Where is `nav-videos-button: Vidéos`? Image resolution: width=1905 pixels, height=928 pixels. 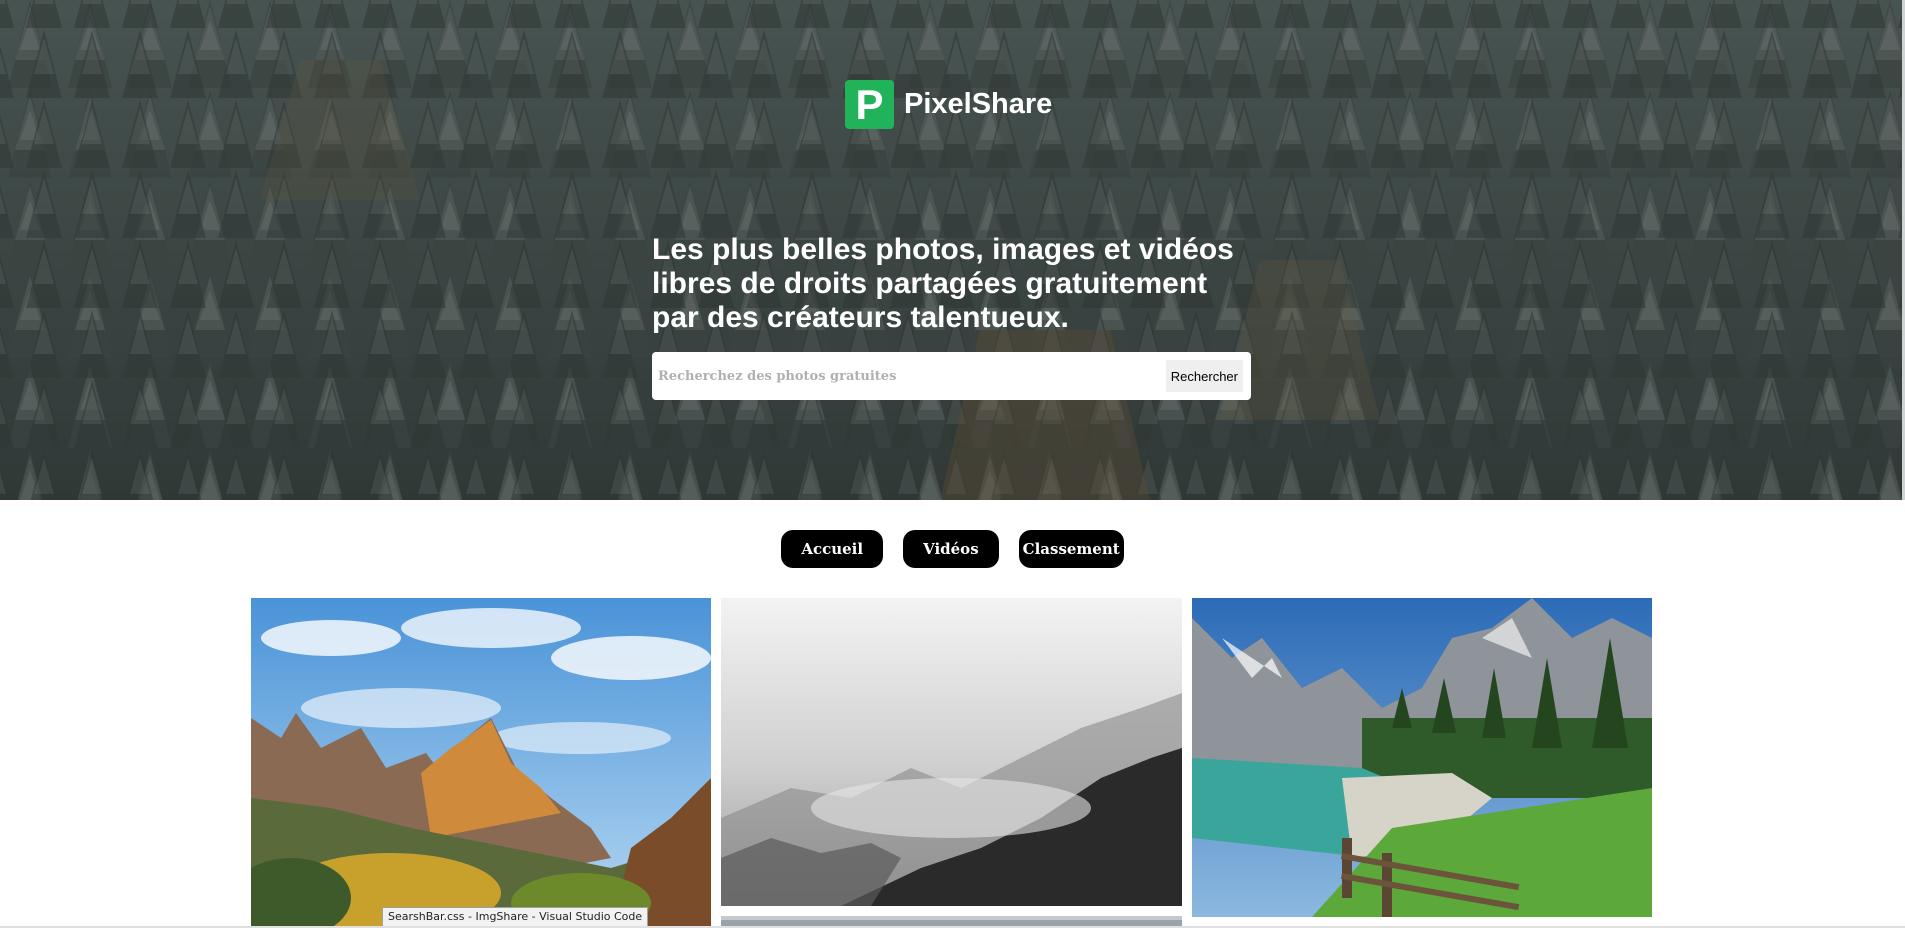
nav-videos-button: Vidéos is located at coordinates (951, 549).